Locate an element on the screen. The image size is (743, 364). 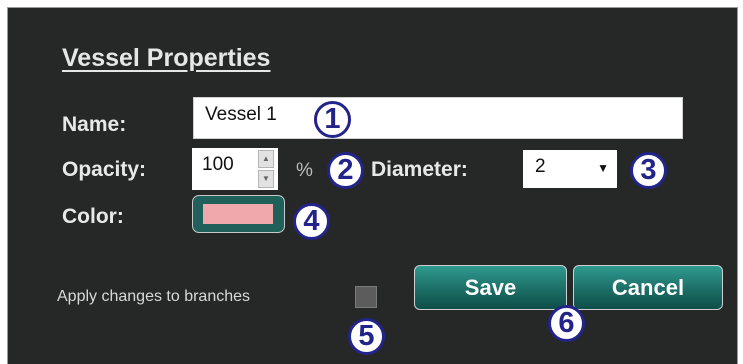
diameter-value: 2 is located at coordinates (540, 166).